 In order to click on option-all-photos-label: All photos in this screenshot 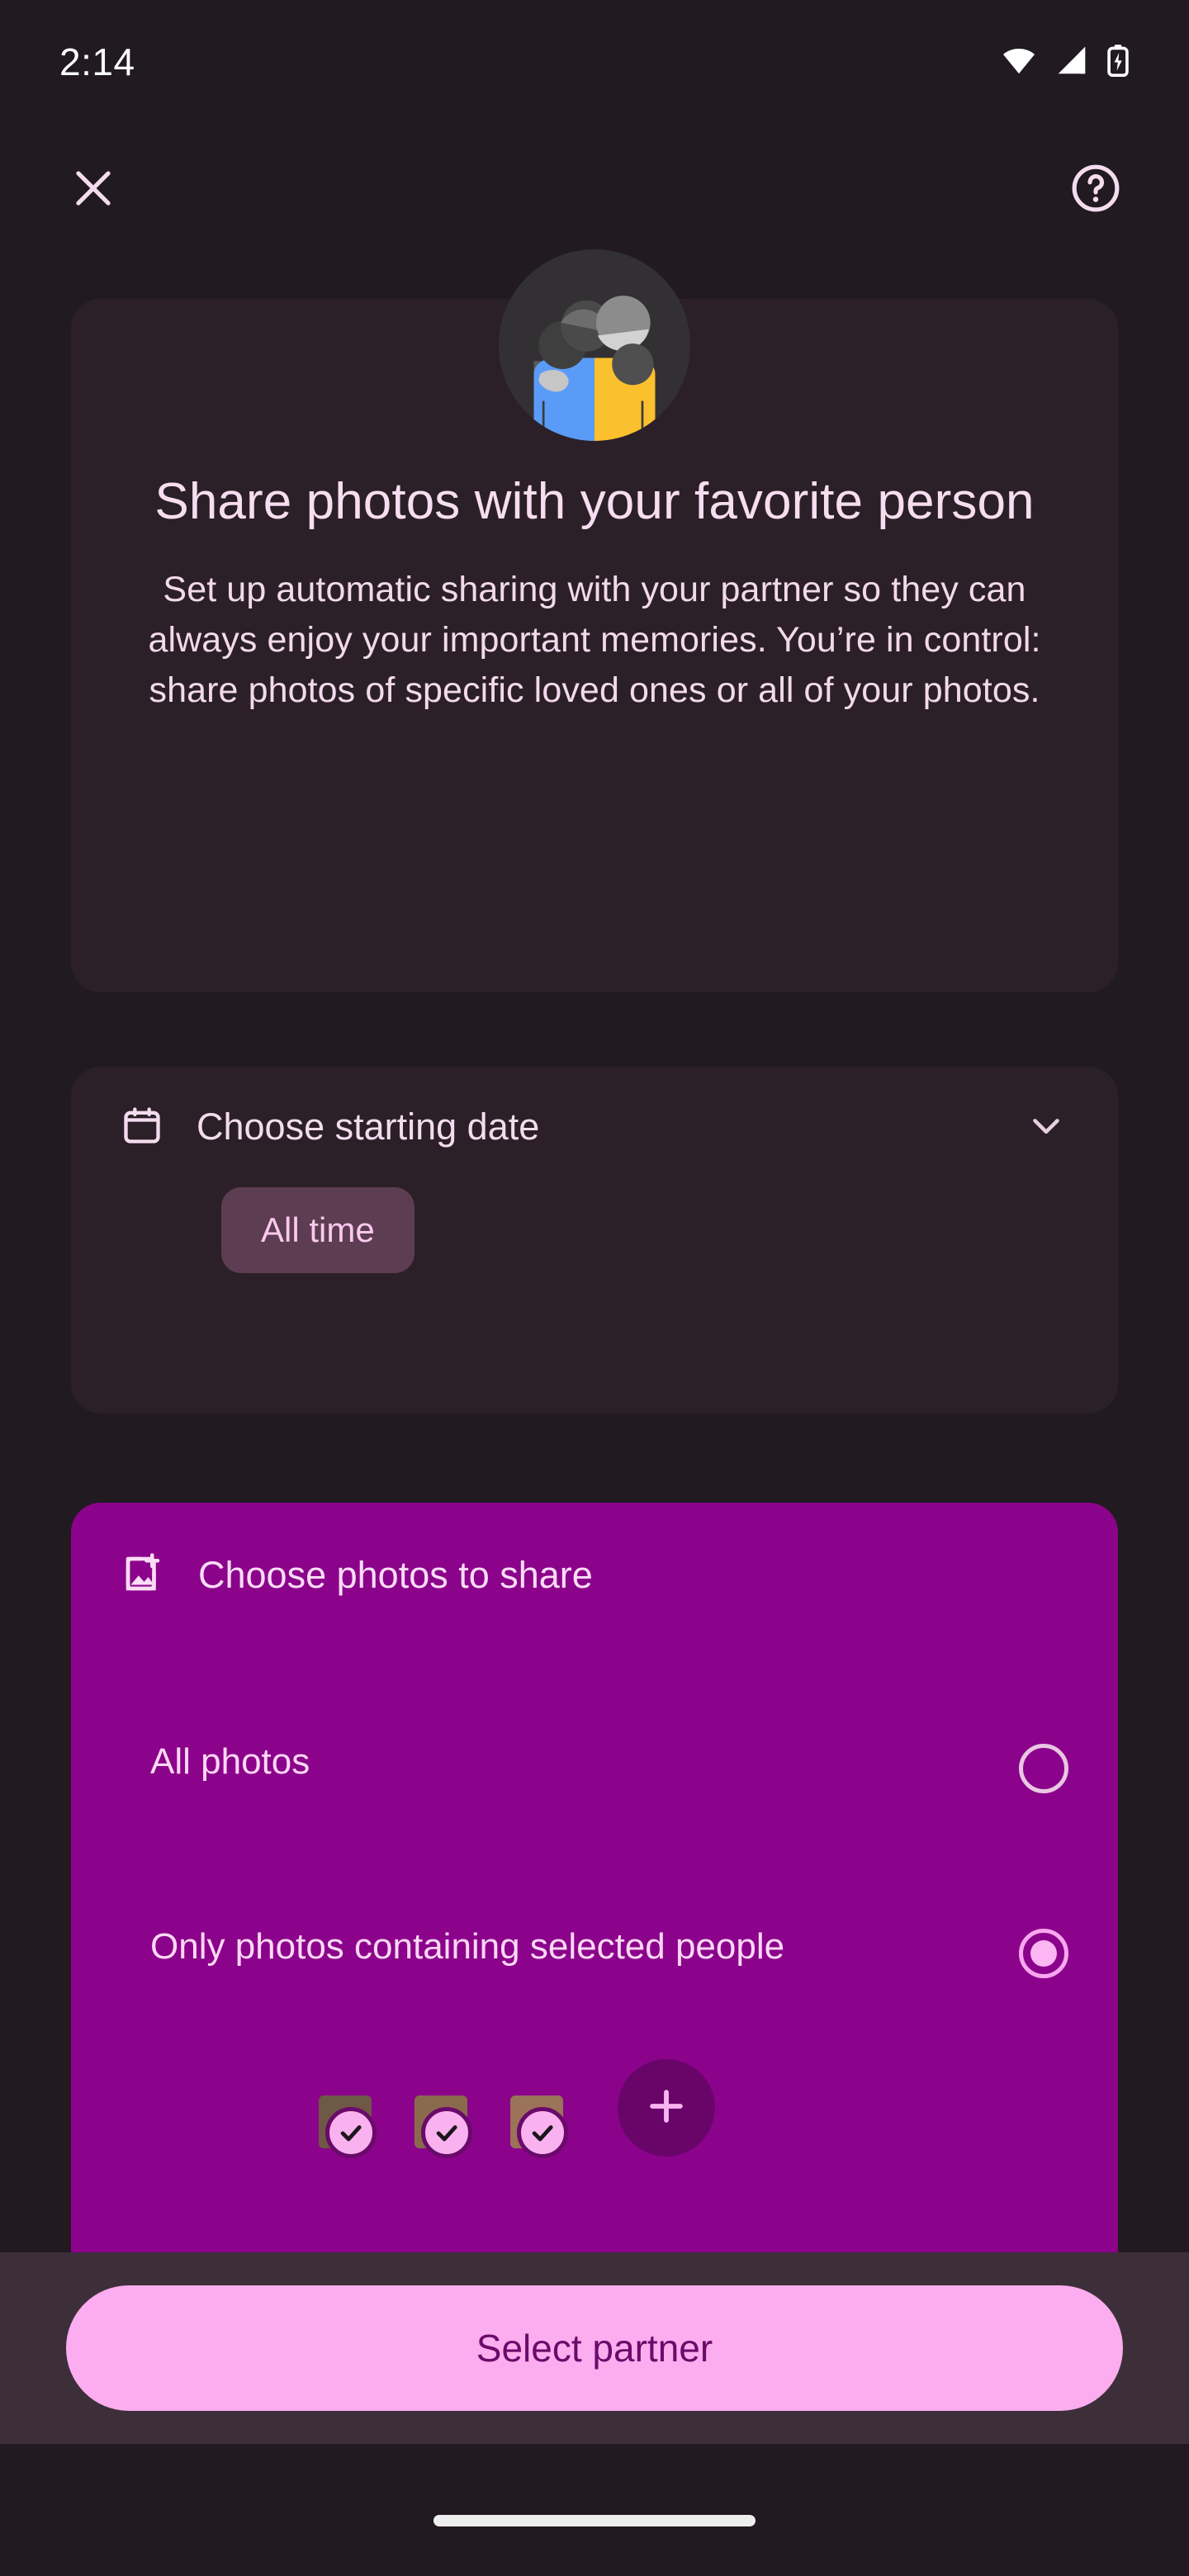, I will do `click(230, 1761)`.